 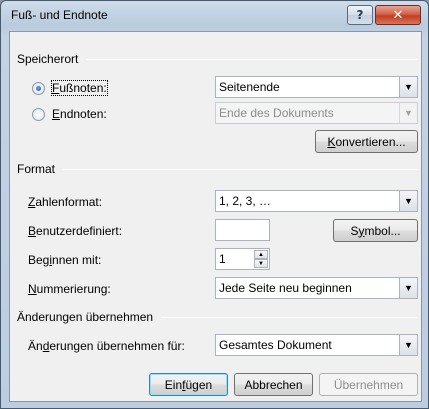 What do you see at coordinates (36, 169) in the screenshot?
I see `section-heading: Format` at bounding box center [36, 169].